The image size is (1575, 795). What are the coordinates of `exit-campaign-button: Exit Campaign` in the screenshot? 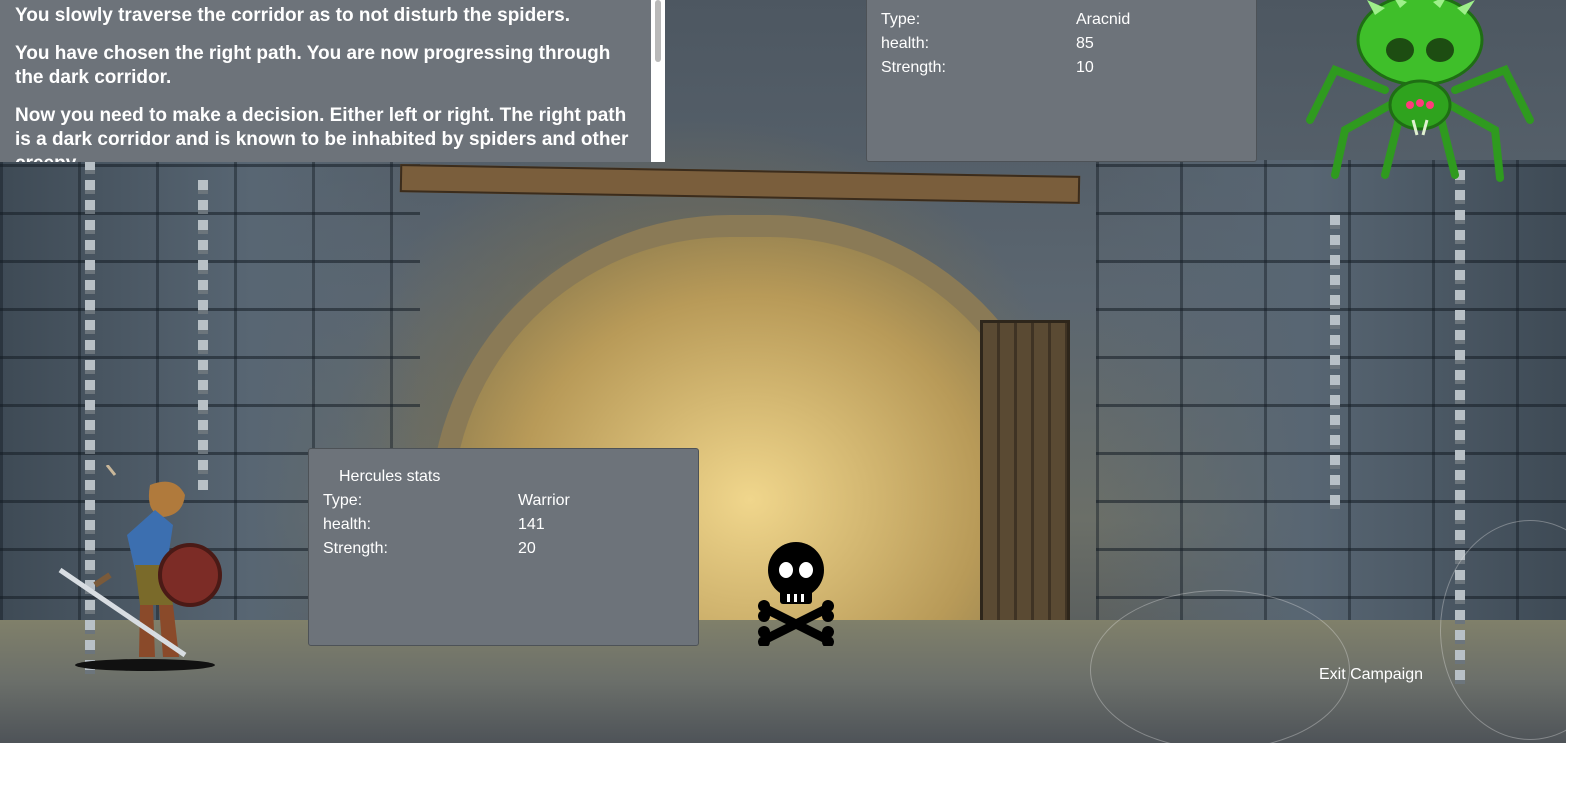 It's located at (1371, 675).